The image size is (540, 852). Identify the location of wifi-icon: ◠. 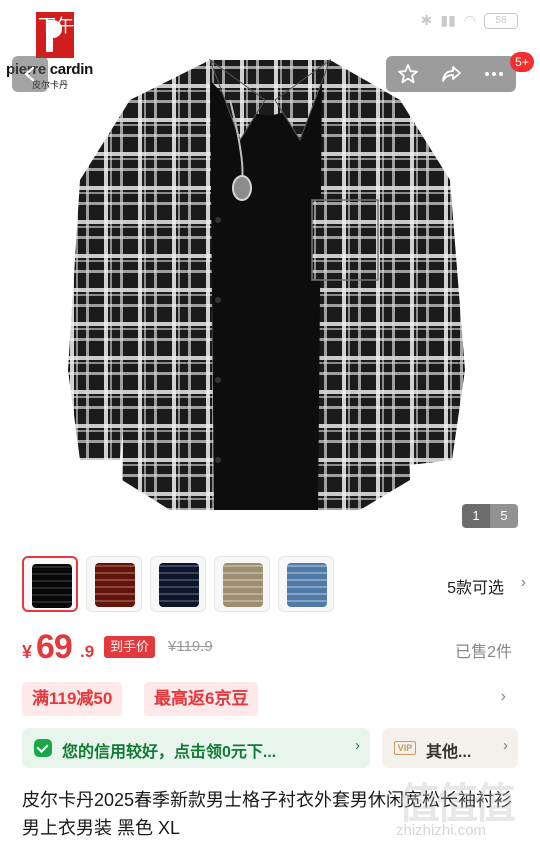
(469, 20).